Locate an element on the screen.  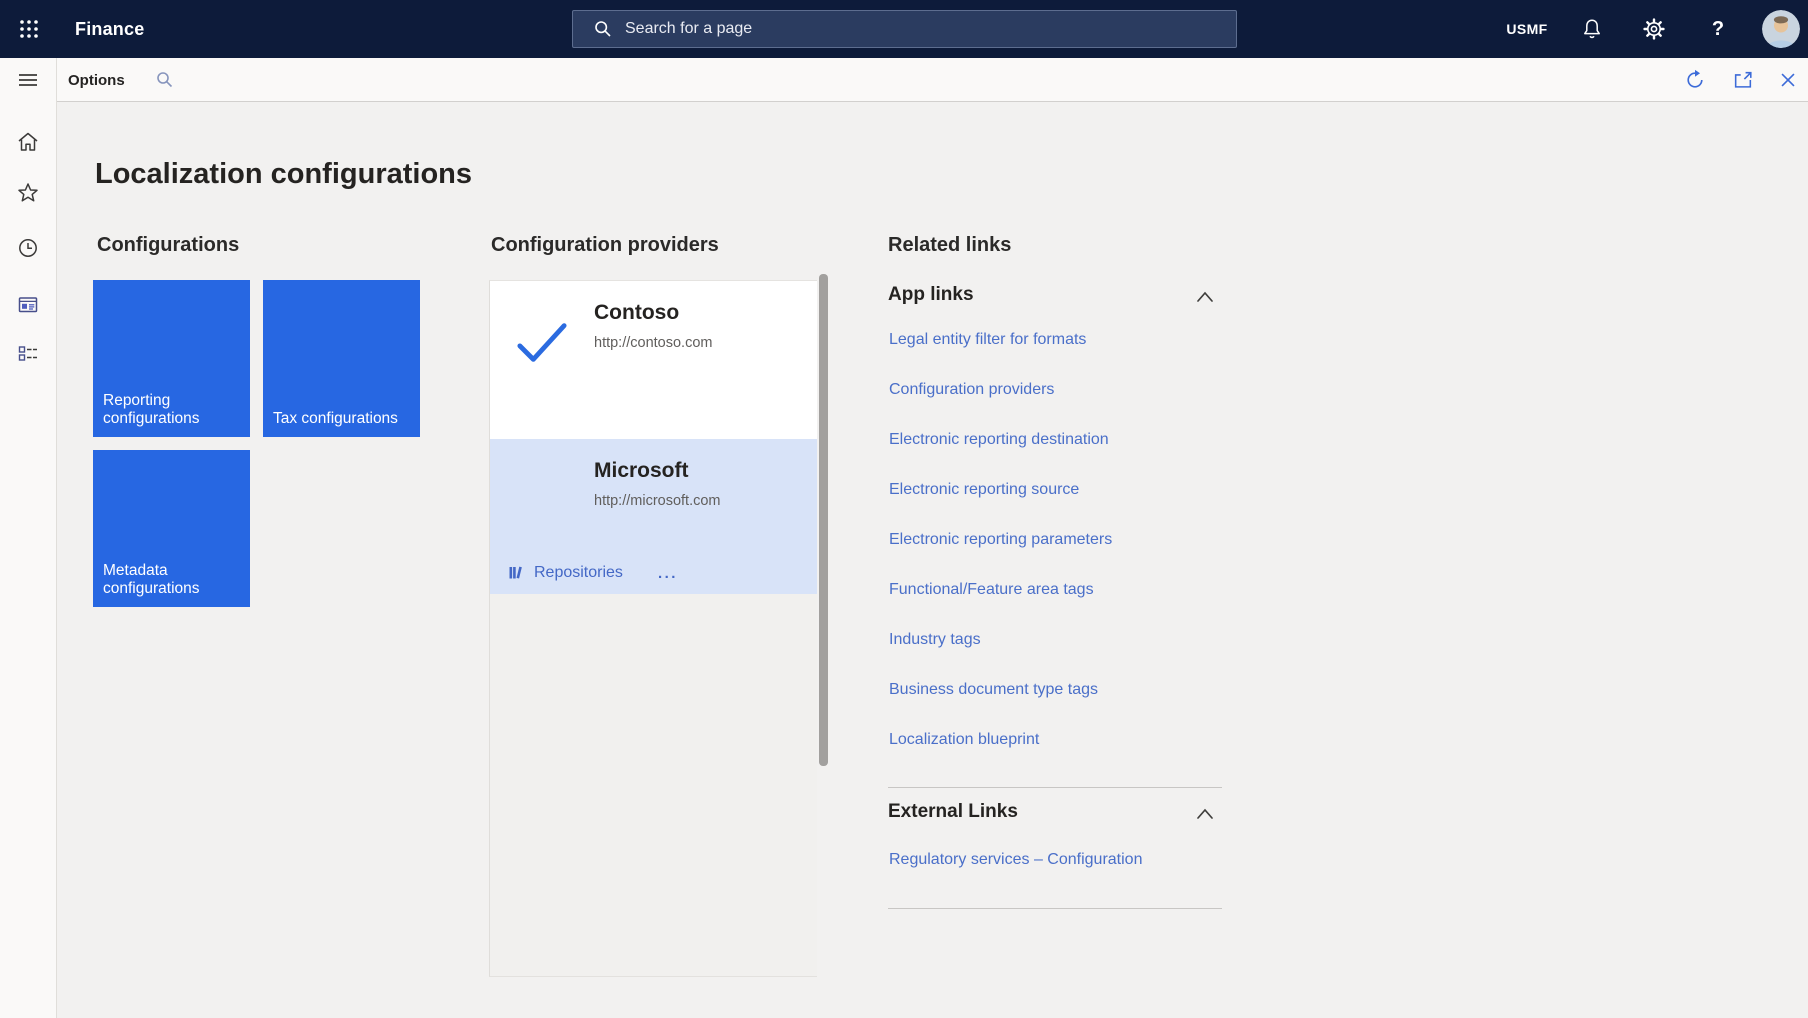
nav-favorites-button is located at coordinates (28, 193).